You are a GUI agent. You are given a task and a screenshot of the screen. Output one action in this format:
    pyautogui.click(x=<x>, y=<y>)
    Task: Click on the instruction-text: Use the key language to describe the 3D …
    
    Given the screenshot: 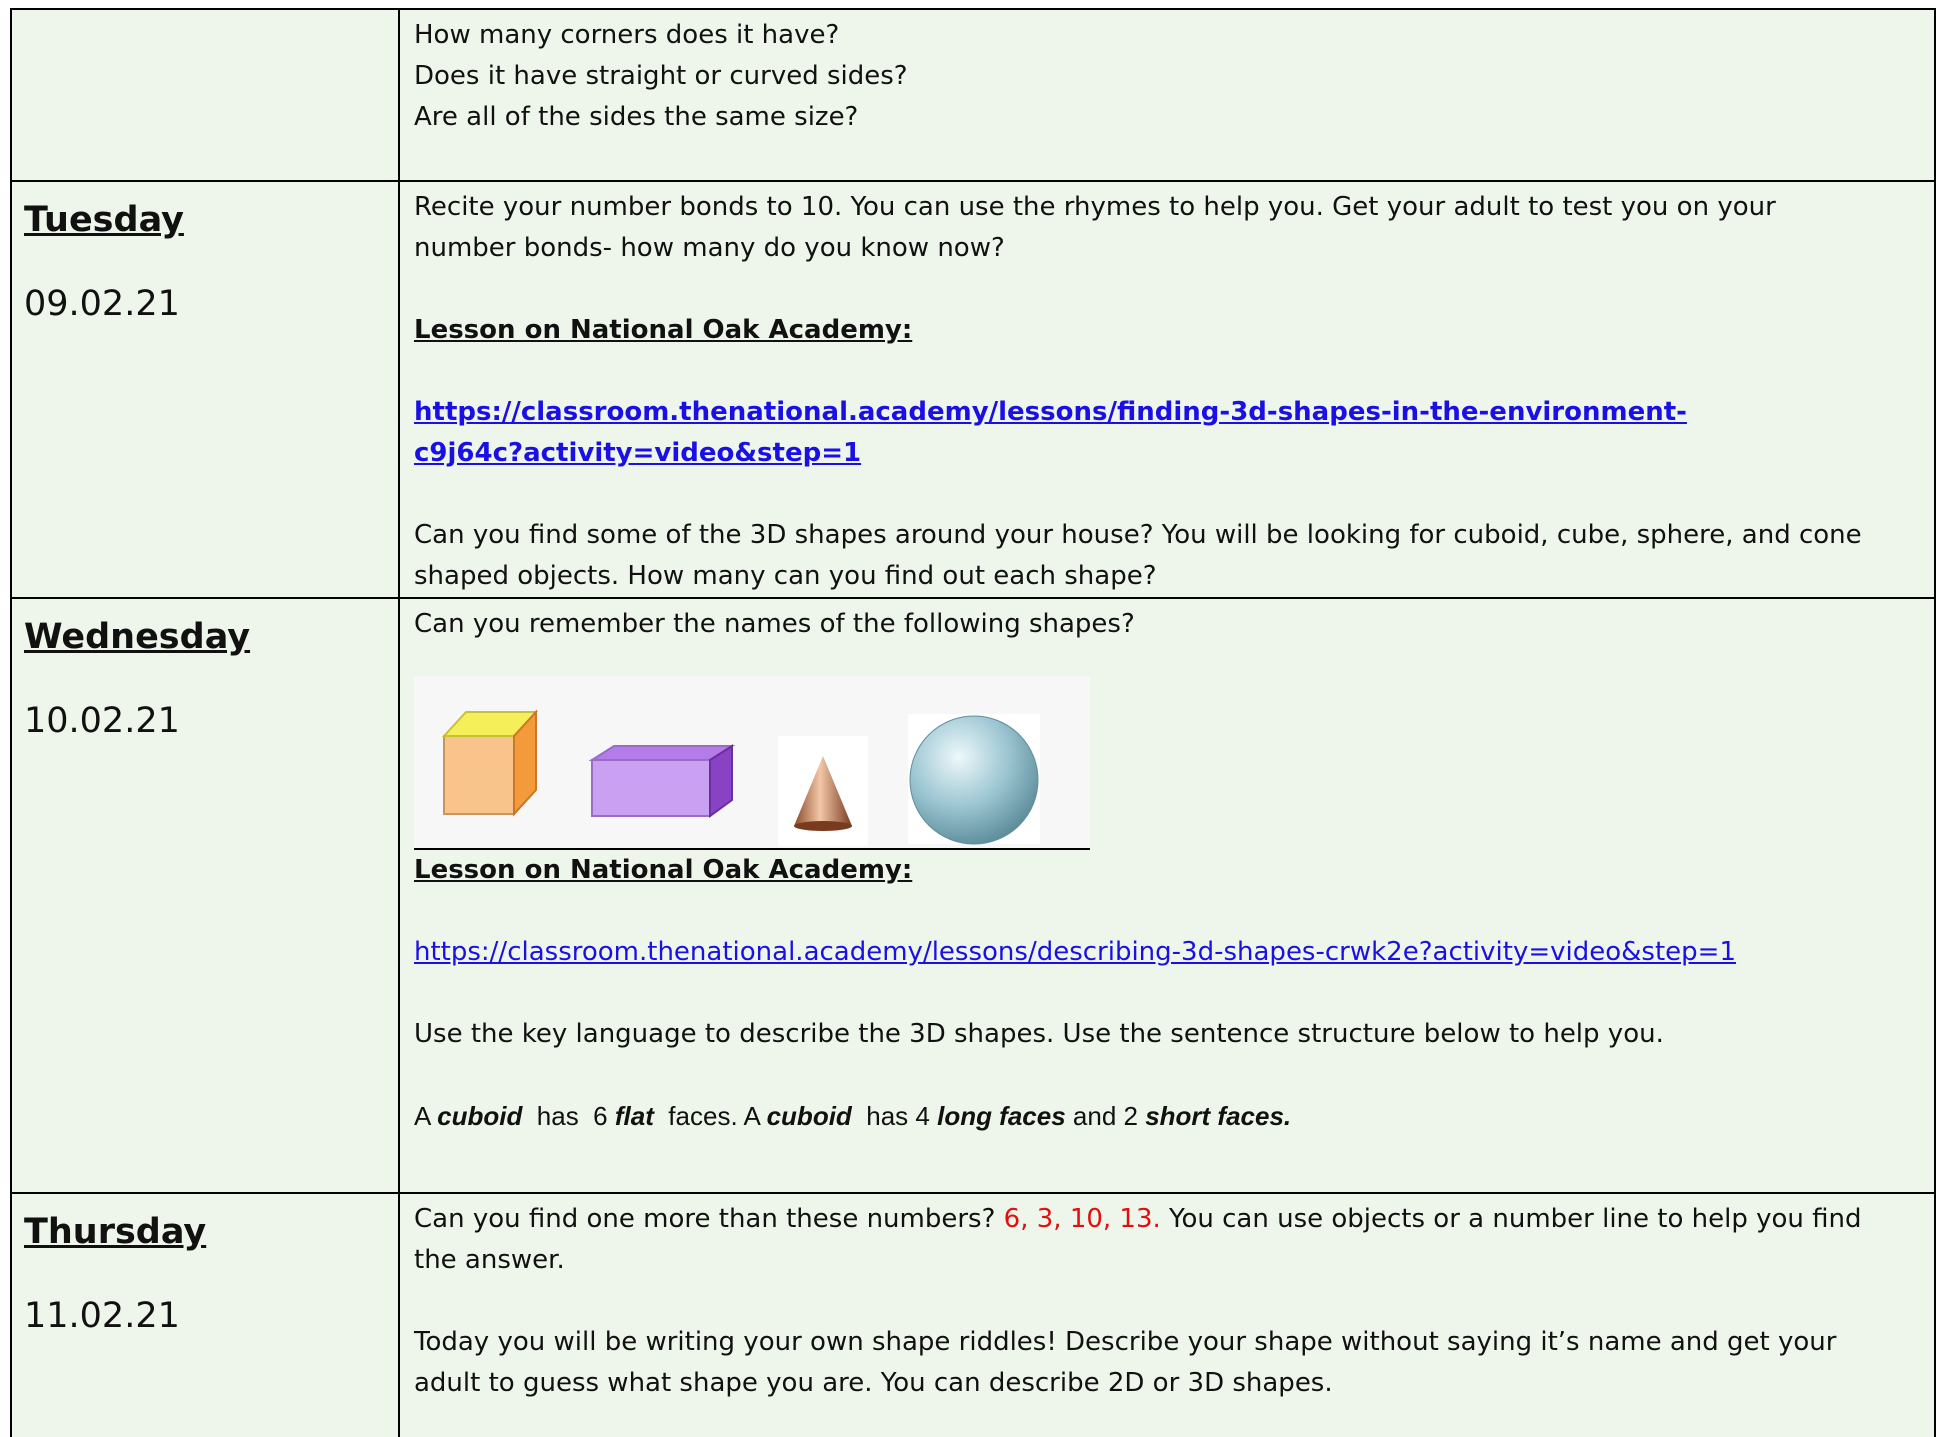 What is the action you would take?
    pyautogui.click(x=1039, y=1034)
    